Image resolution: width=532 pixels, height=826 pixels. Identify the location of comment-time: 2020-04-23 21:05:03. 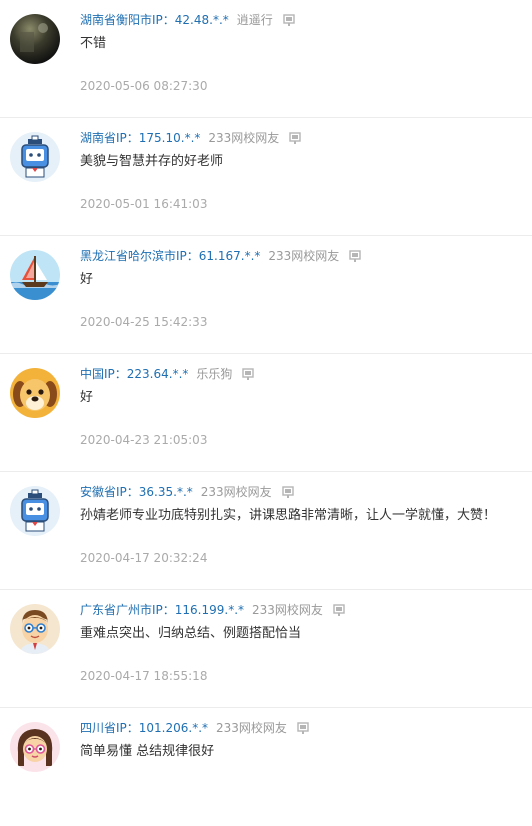
(144, 440).